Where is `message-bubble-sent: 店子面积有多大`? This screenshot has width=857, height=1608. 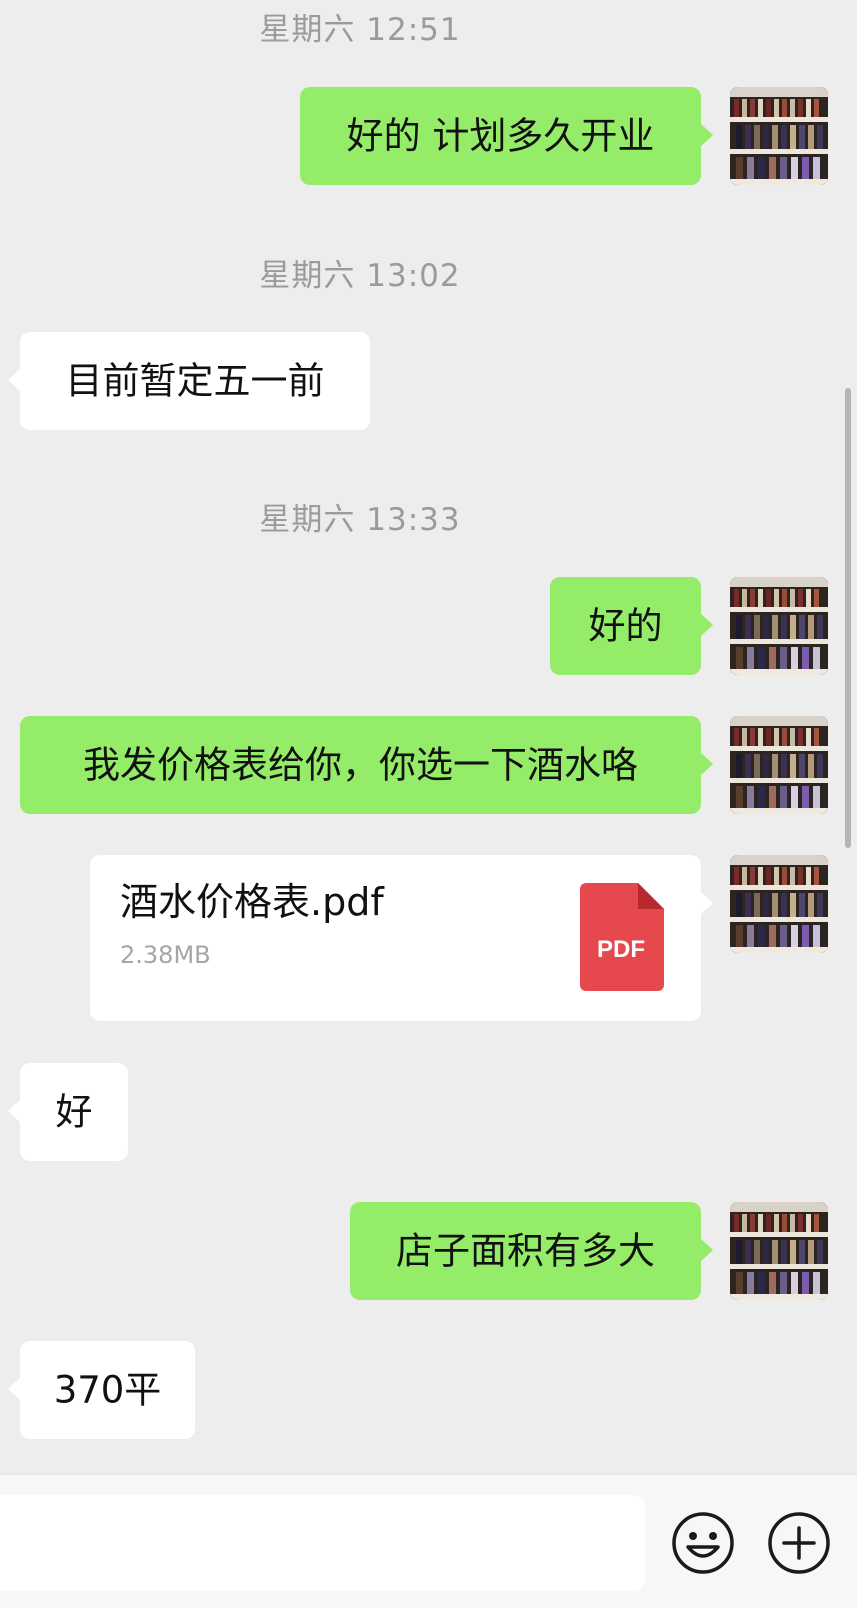
message-bubble-sent: 店子面积有多大 is located at coordinates (531, 1251).